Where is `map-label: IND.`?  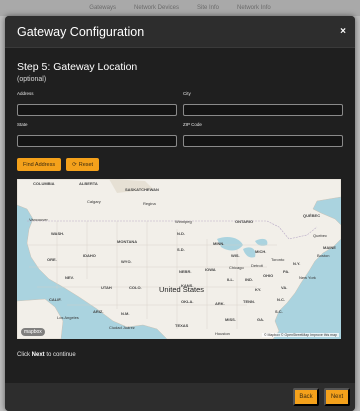
map-label: IND. is located at coordinates (249, 279).